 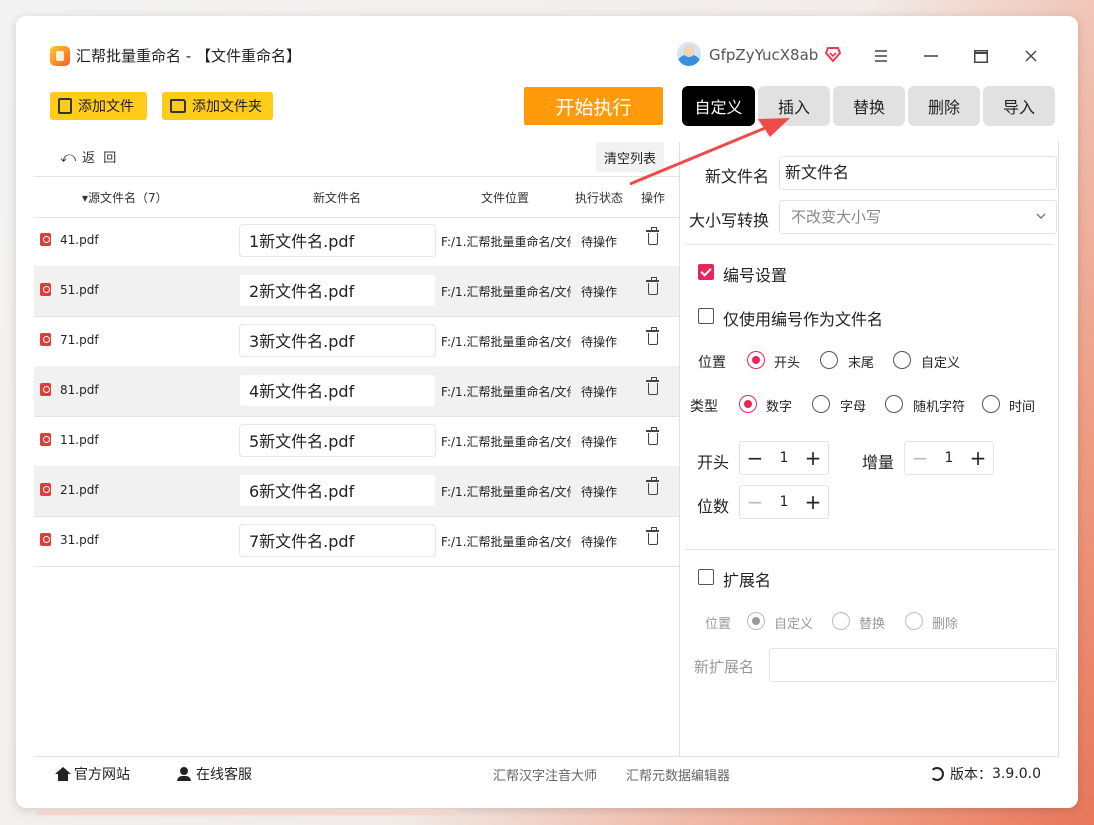 I want to click on back-button: ⤺ 返 回, so click(x=88, y=157).